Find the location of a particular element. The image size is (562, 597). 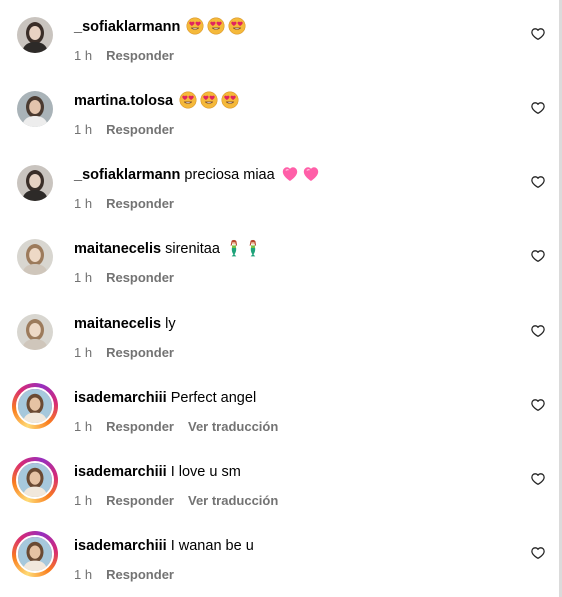

comment-text: Perfect angel is located at coordinates (213, 398).